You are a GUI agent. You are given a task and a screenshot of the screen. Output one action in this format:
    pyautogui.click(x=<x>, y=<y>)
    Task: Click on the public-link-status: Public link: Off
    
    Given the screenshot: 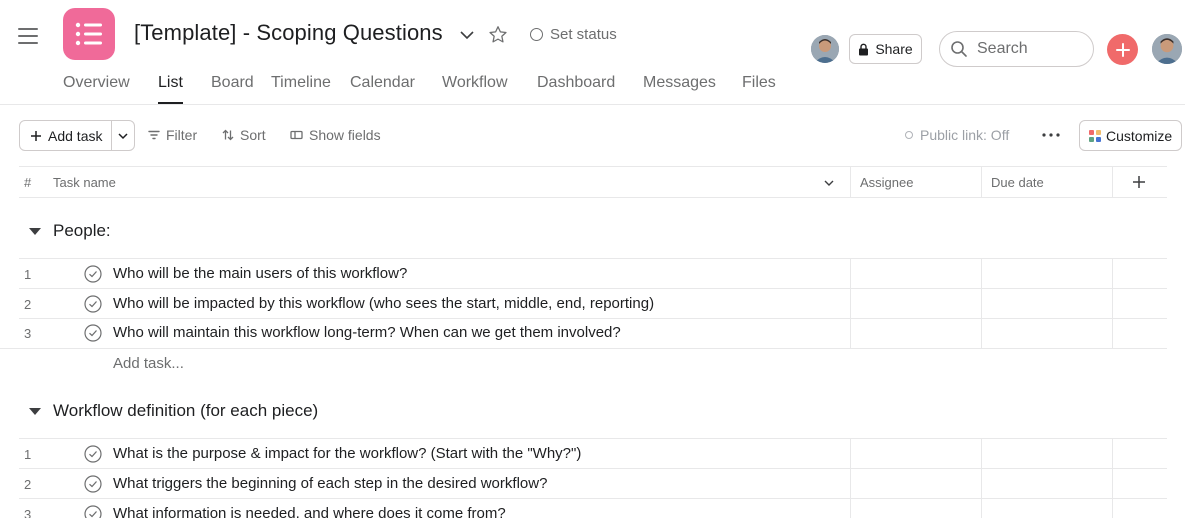 What is the action you would take?
    pyautogui.click(x=957, y=135)
    